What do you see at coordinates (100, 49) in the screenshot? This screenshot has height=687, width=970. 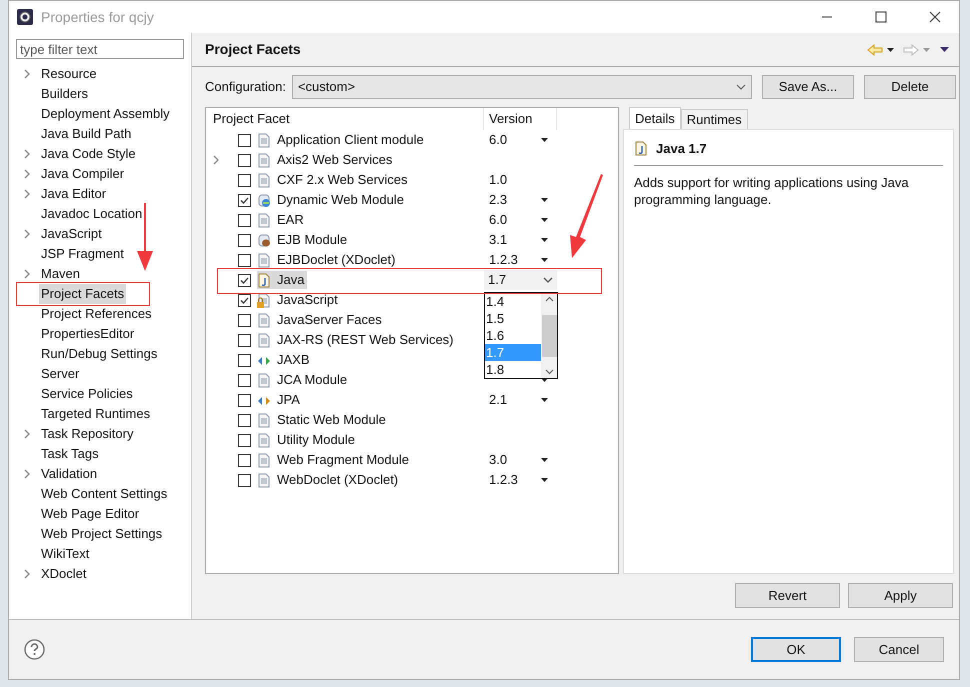 I see `filter-field: type filter text` at bounding box center [100, 49].